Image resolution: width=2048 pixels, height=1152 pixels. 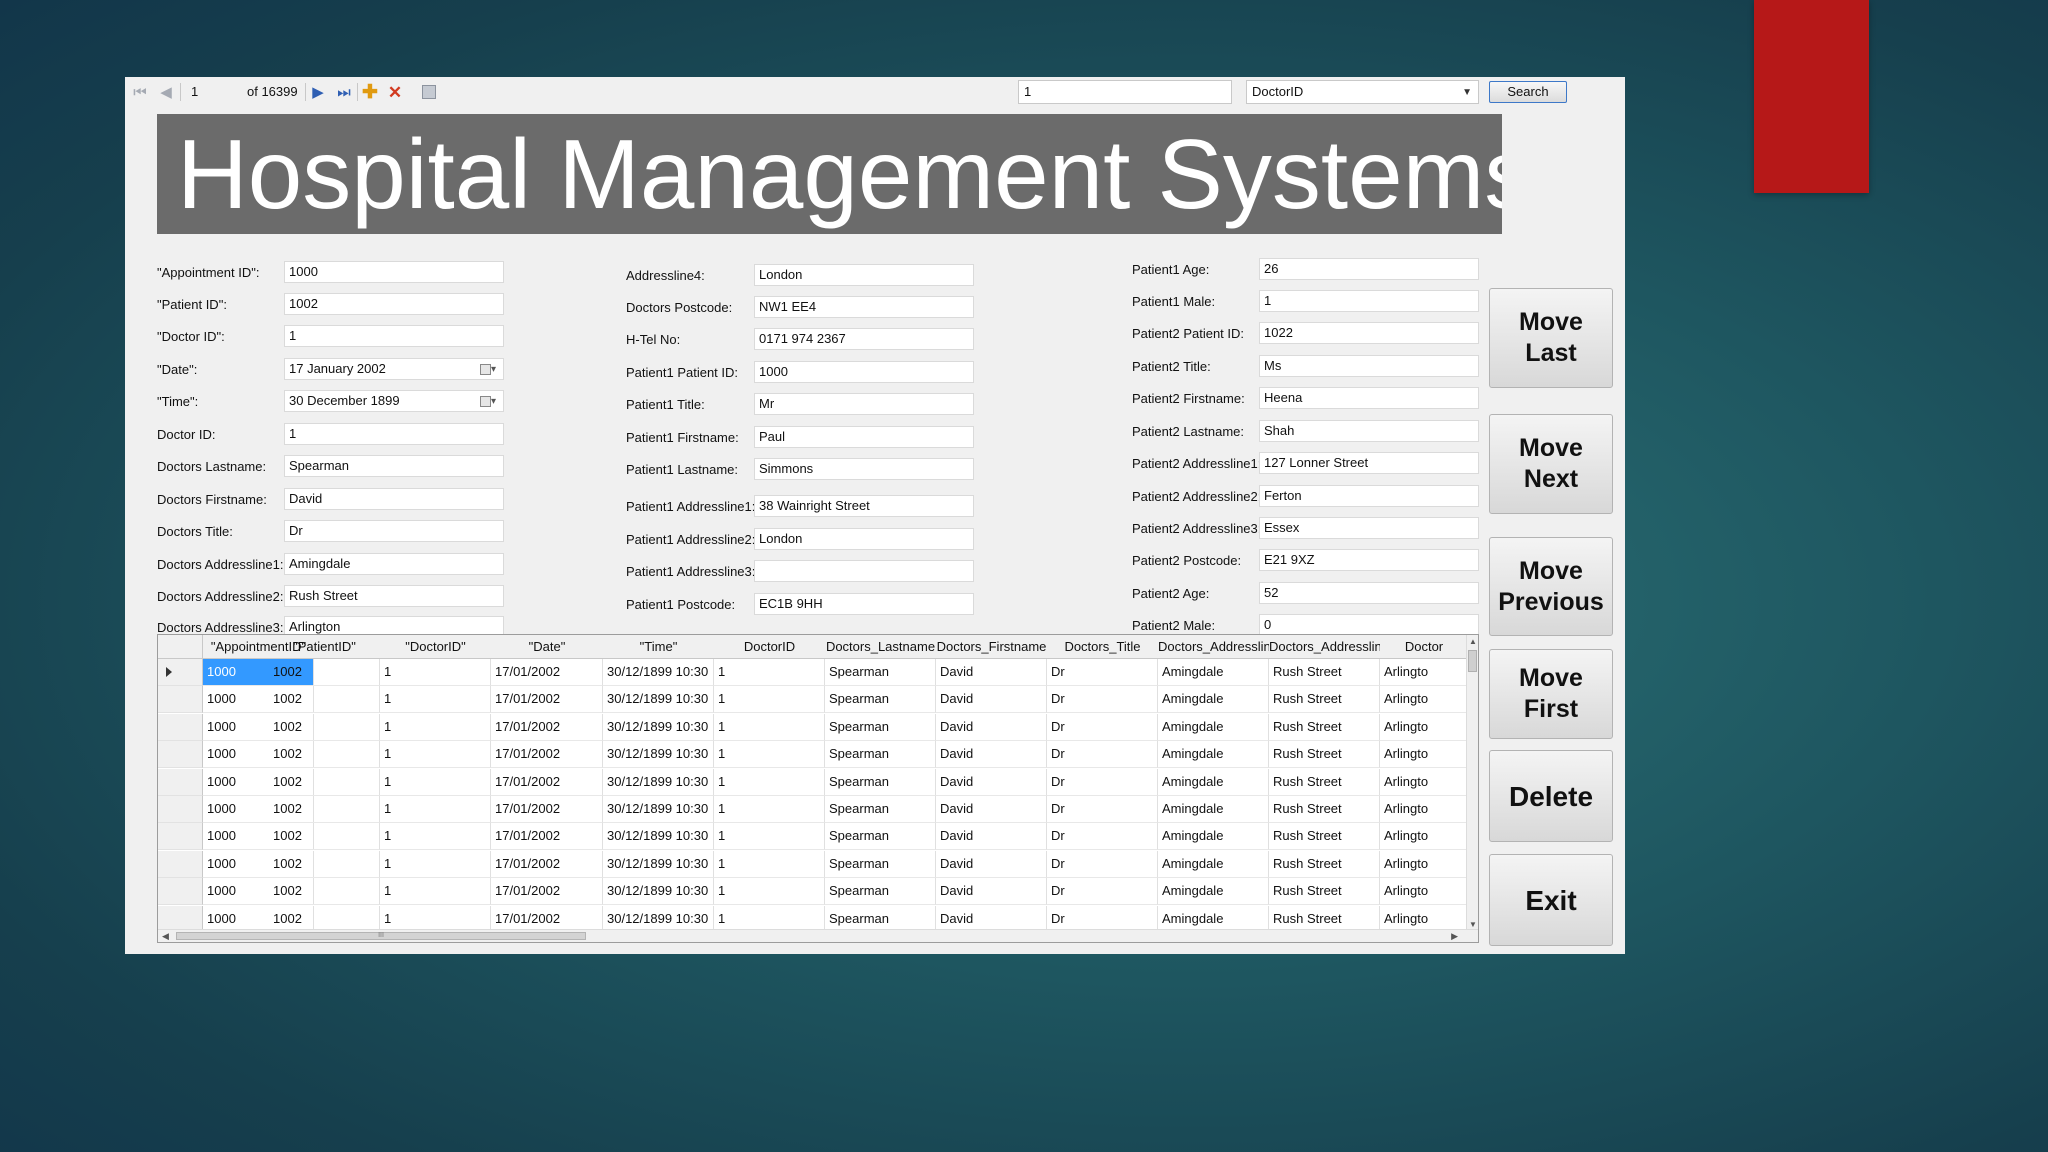 I want to click on grid-column-header: "Time", so click(x=658, y=647).